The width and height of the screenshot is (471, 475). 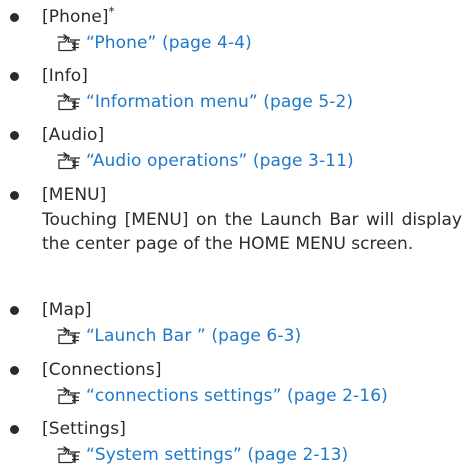 I want to click on reference-text: “System settings” (page 2-13), so click(x=217, y=455).